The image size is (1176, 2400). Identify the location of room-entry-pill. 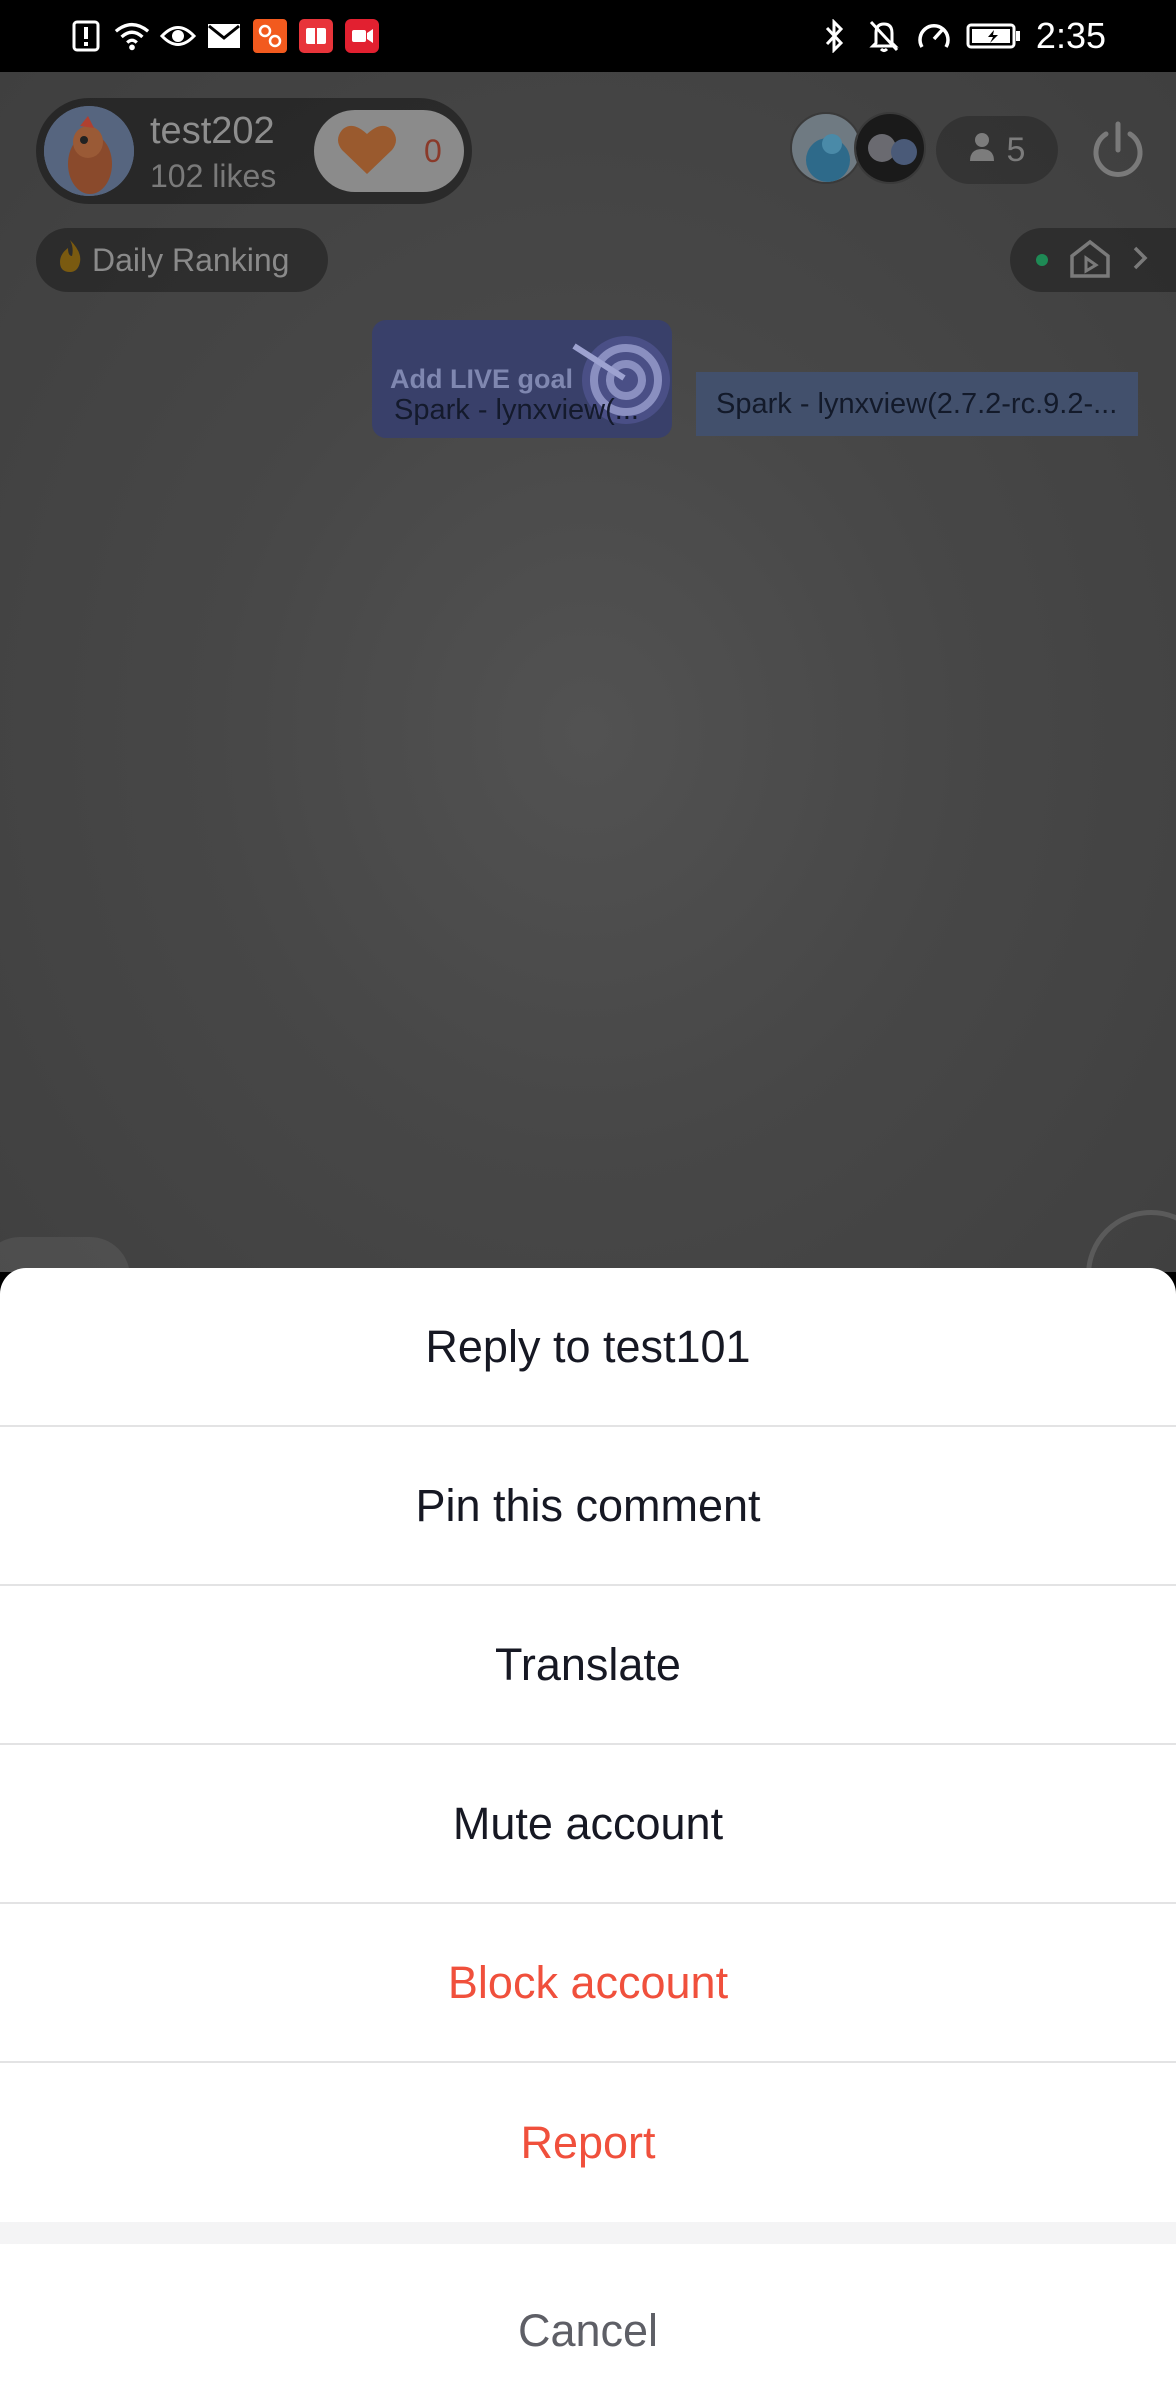
(1093, 260).